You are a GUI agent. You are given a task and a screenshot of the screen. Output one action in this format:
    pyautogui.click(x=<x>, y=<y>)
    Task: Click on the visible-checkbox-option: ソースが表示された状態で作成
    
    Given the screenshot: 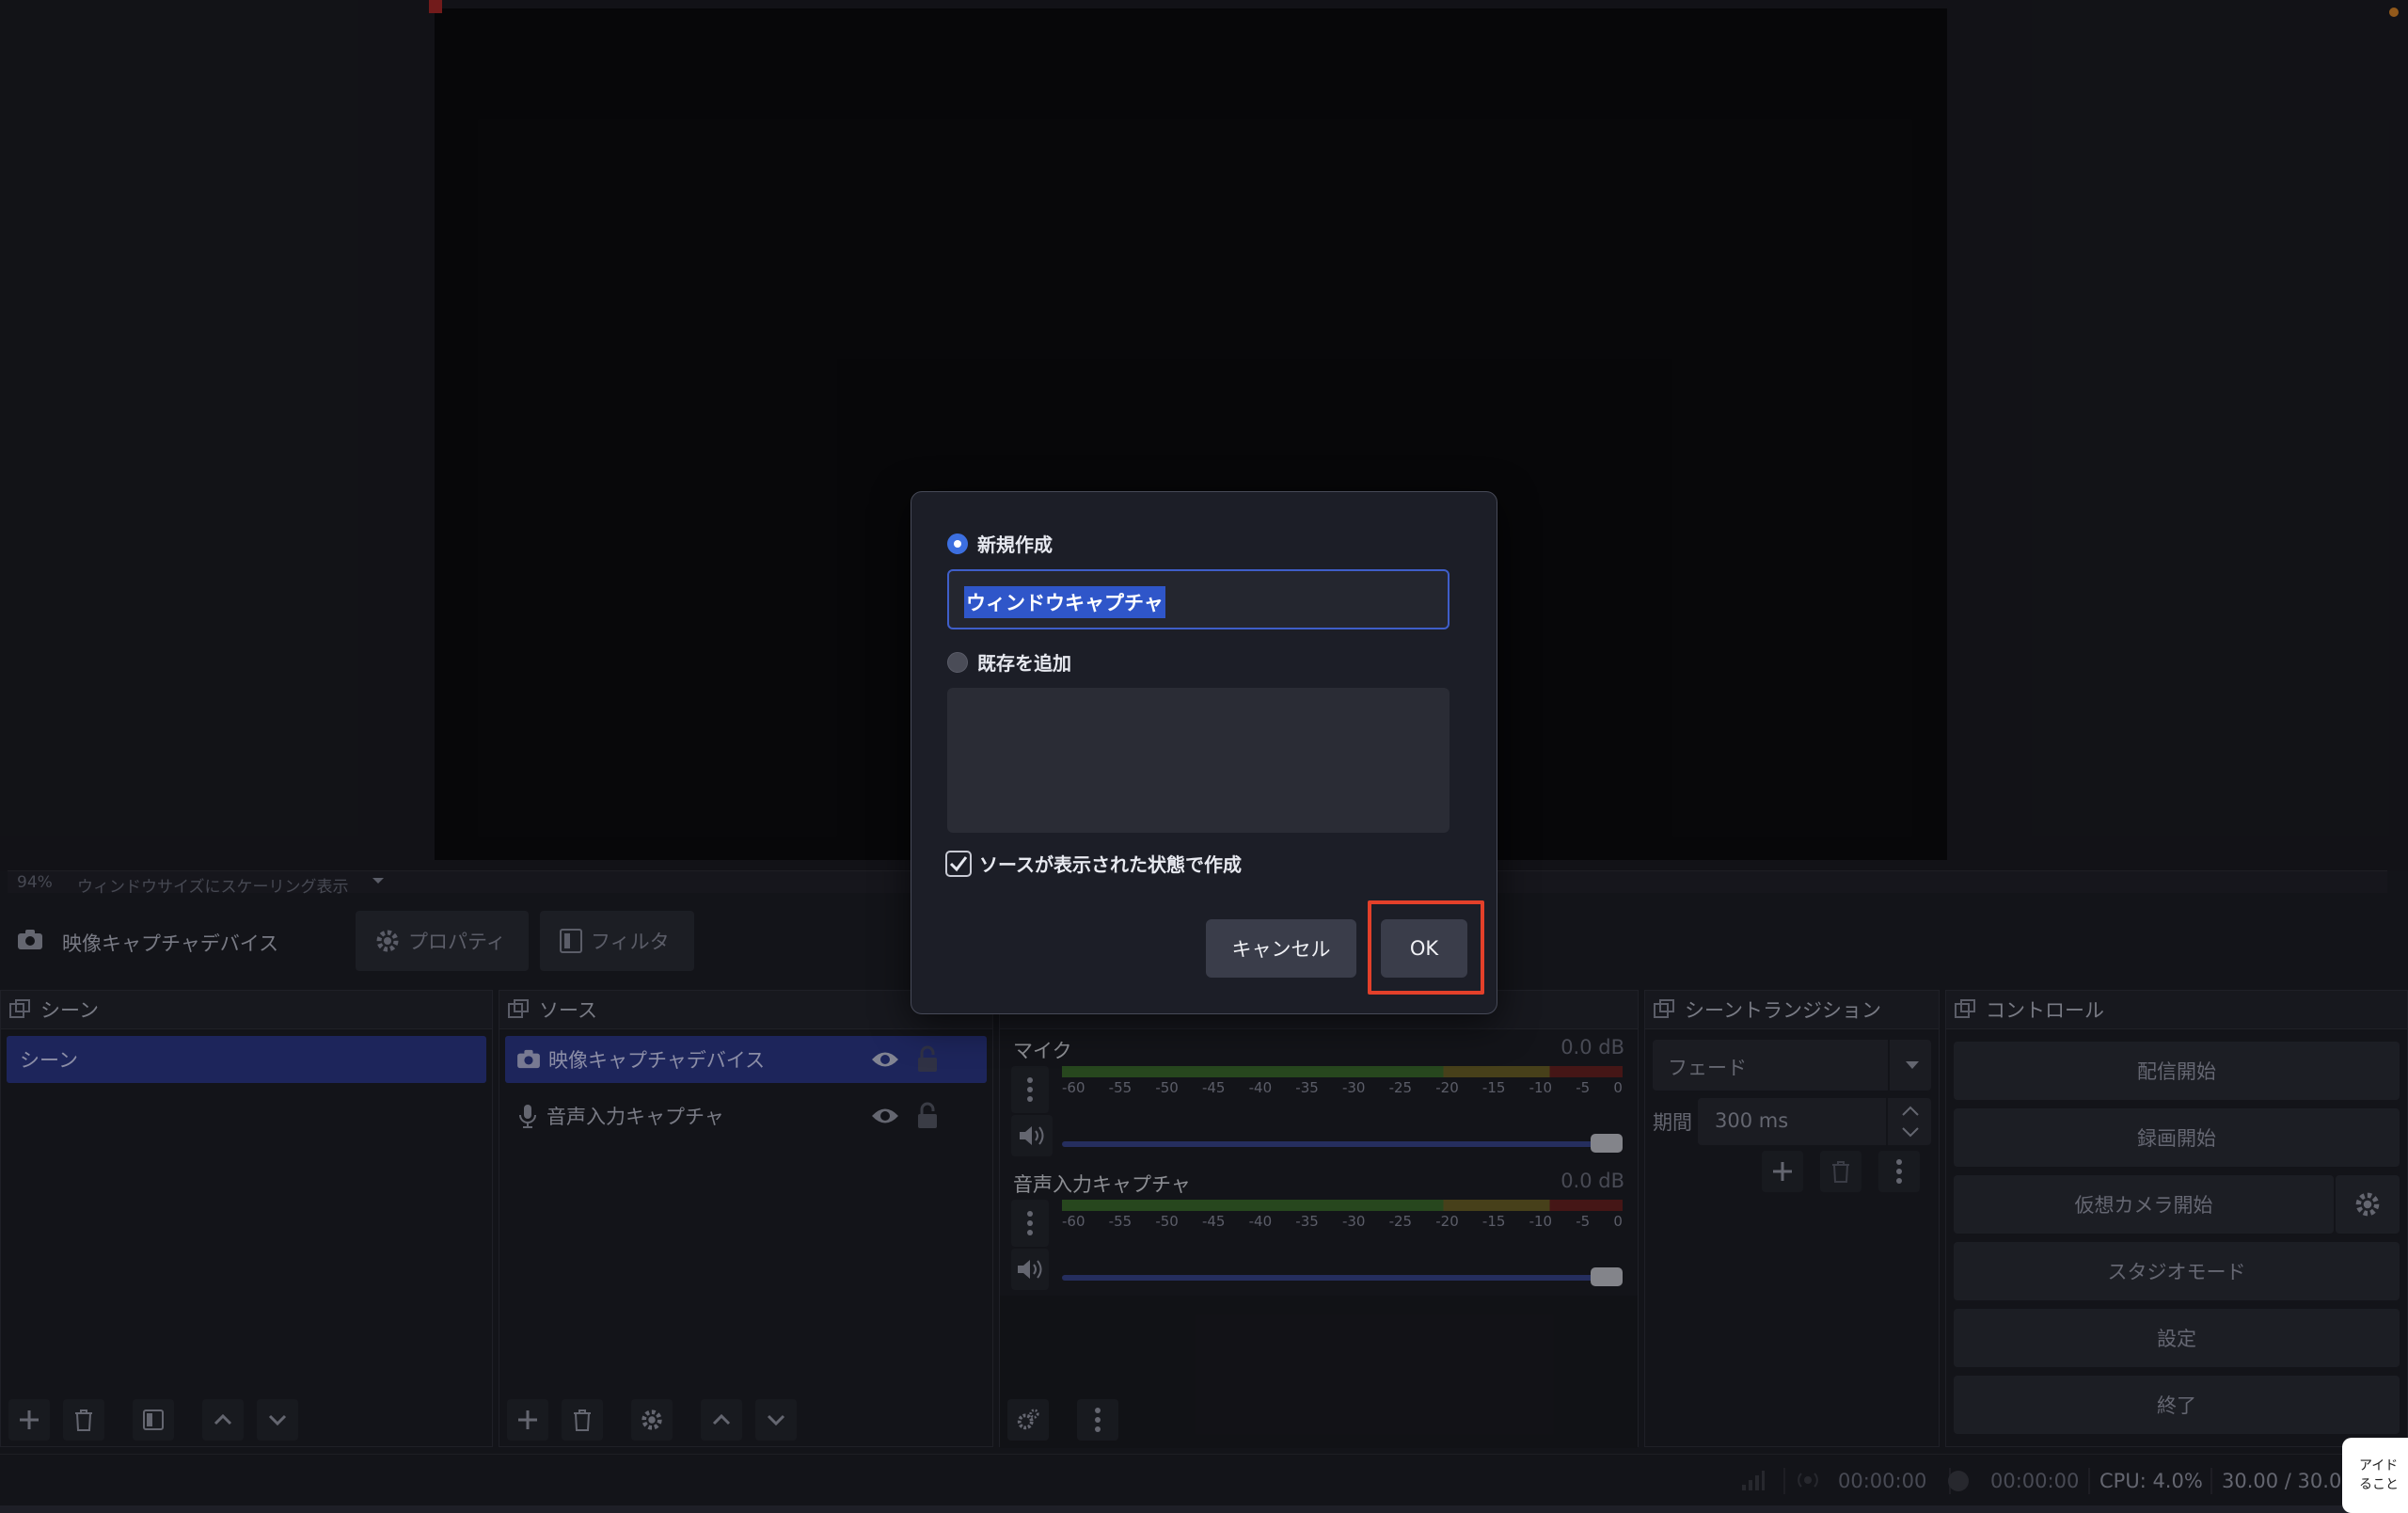 What is the action you would take?
    pyautogui.click(x=1094, y=863)
    